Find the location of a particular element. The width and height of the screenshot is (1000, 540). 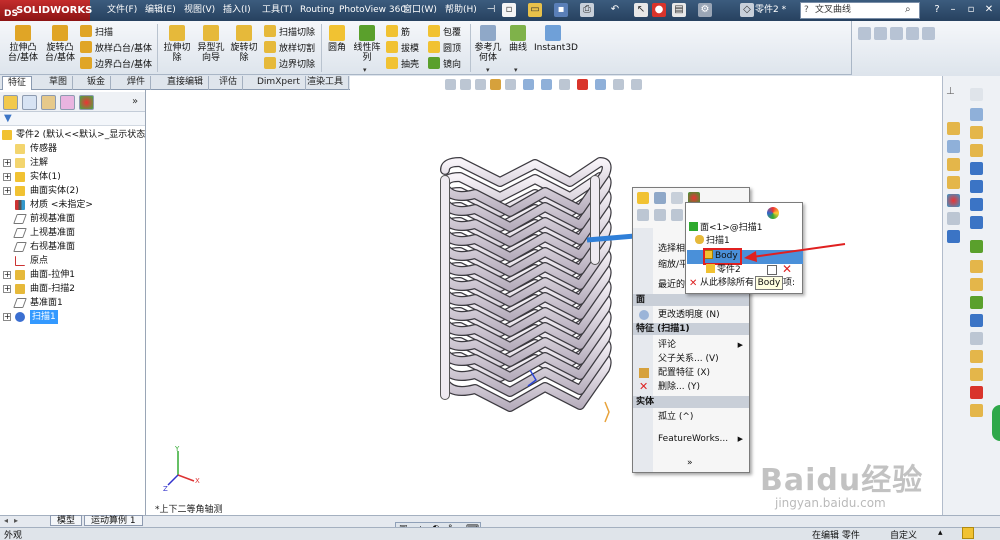

revolve-boss-button: 旋转凸台/基体 is located at coordinates (60, 44).